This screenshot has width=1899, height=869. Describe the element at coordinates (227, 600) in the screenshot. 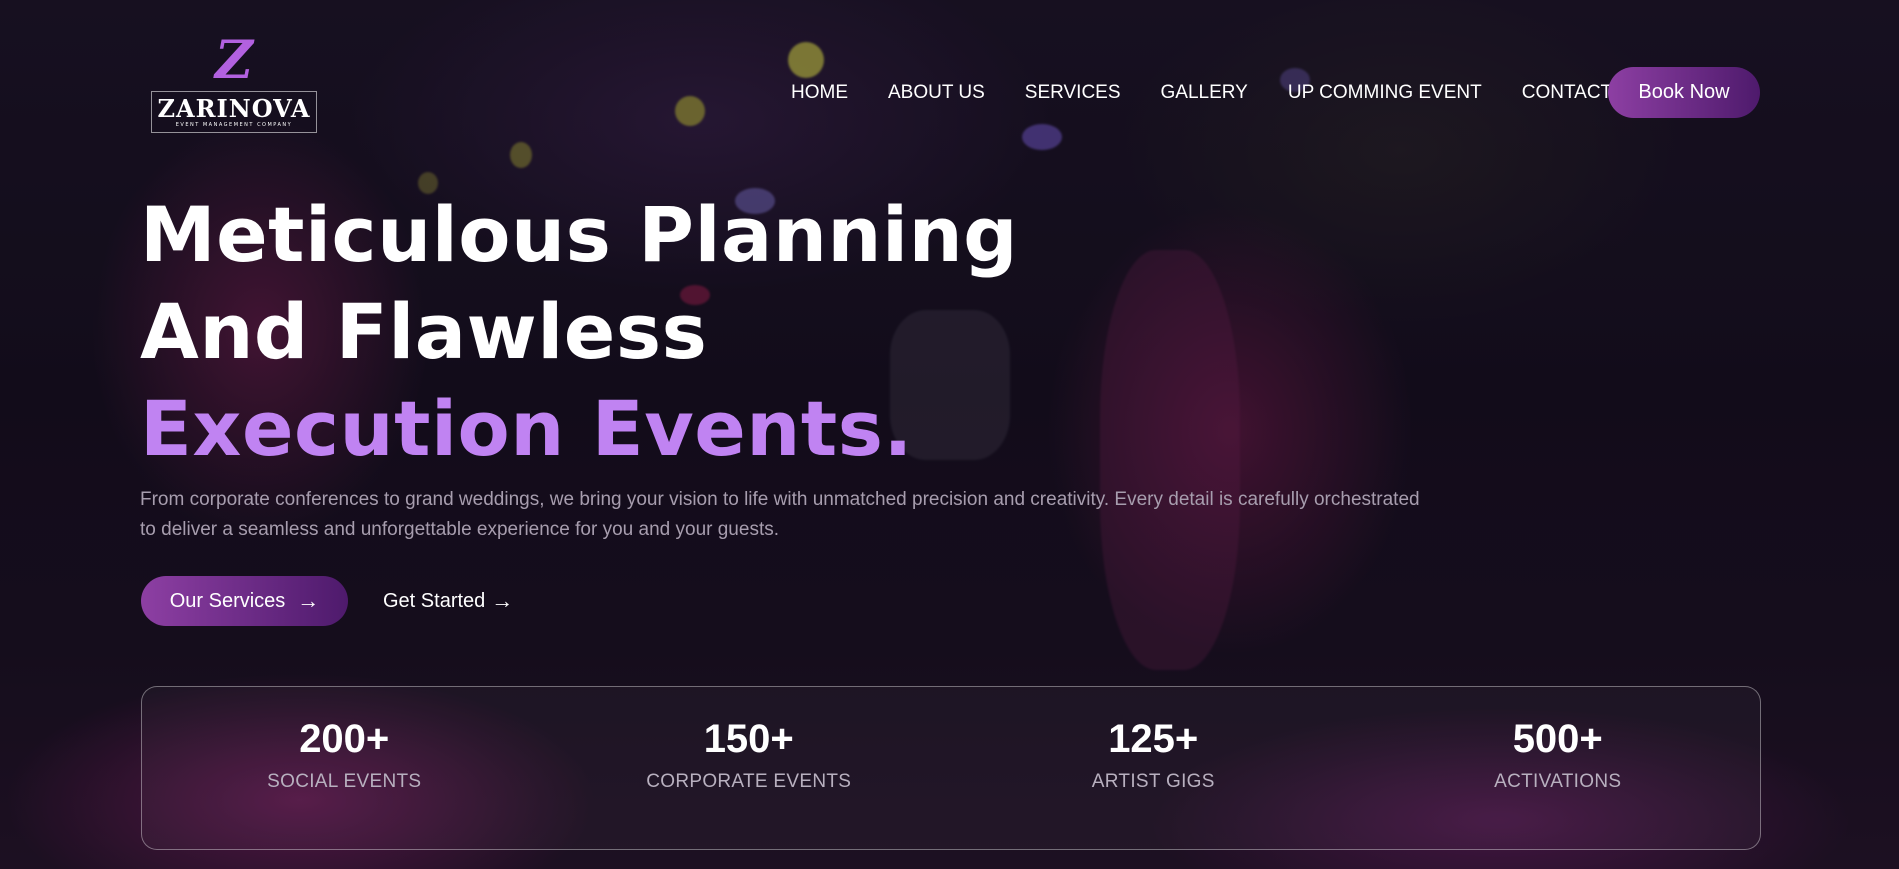

I see `our-services-label: Our Services` at that location.